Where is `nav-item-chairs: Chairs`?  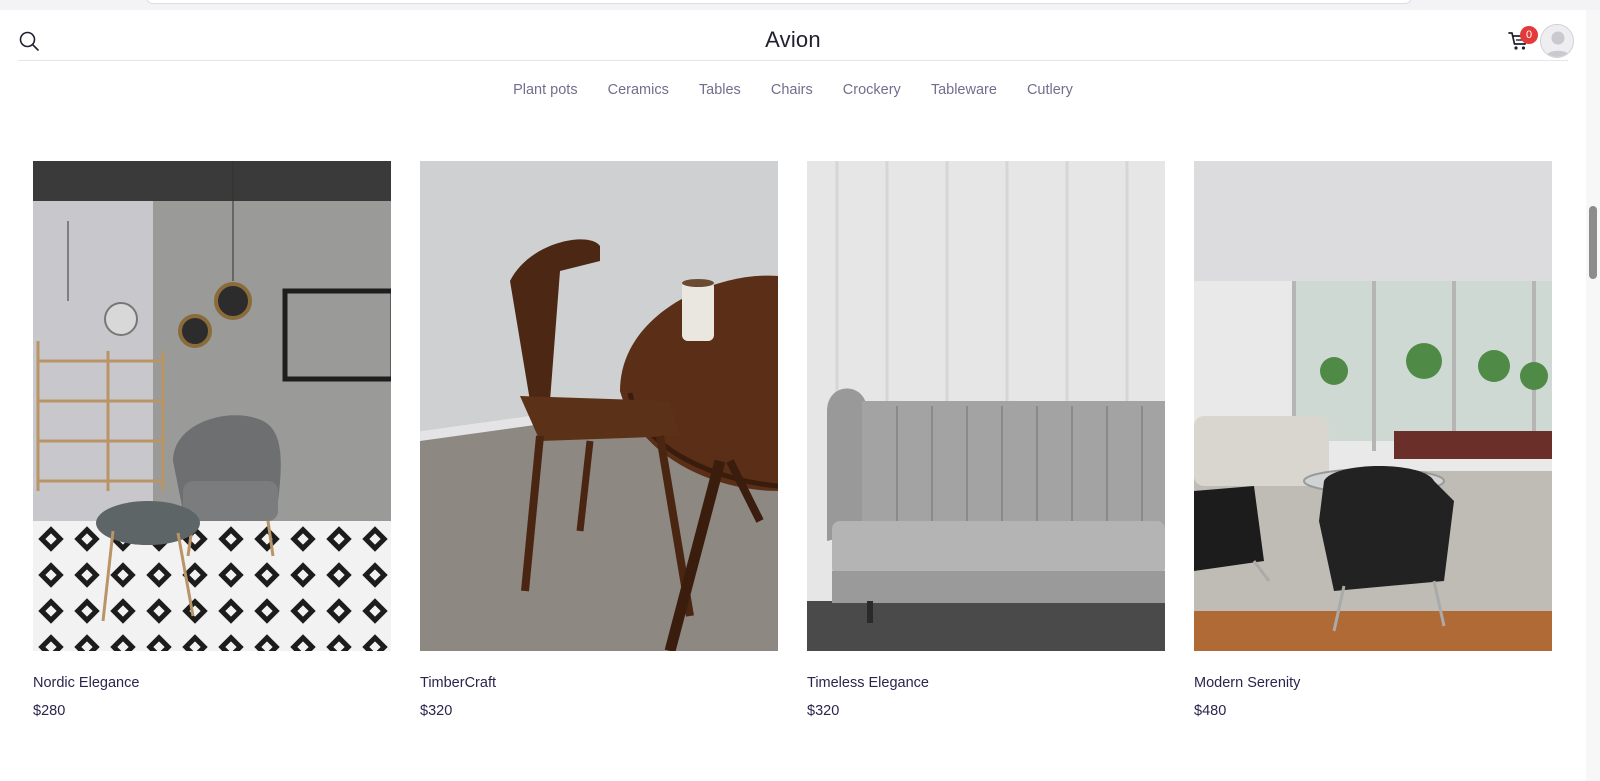 nav-item-chairs: Chairs is located at coordinates (792, 90).